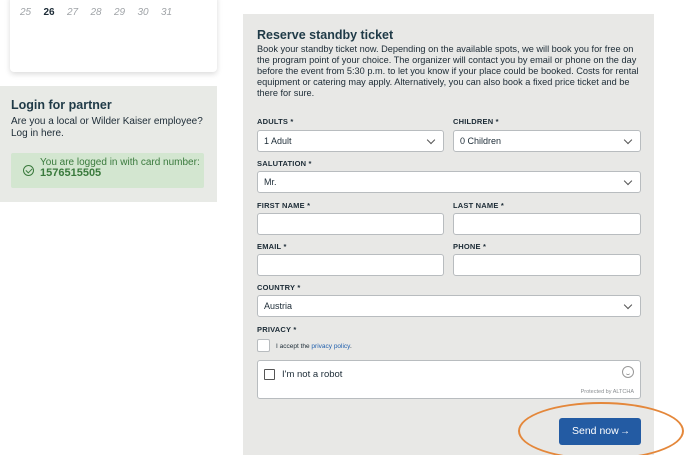  What do you see at coordinates (28, 170) in the screenshot?
I see `check-circle-icon` at bounding box center [28, 170].